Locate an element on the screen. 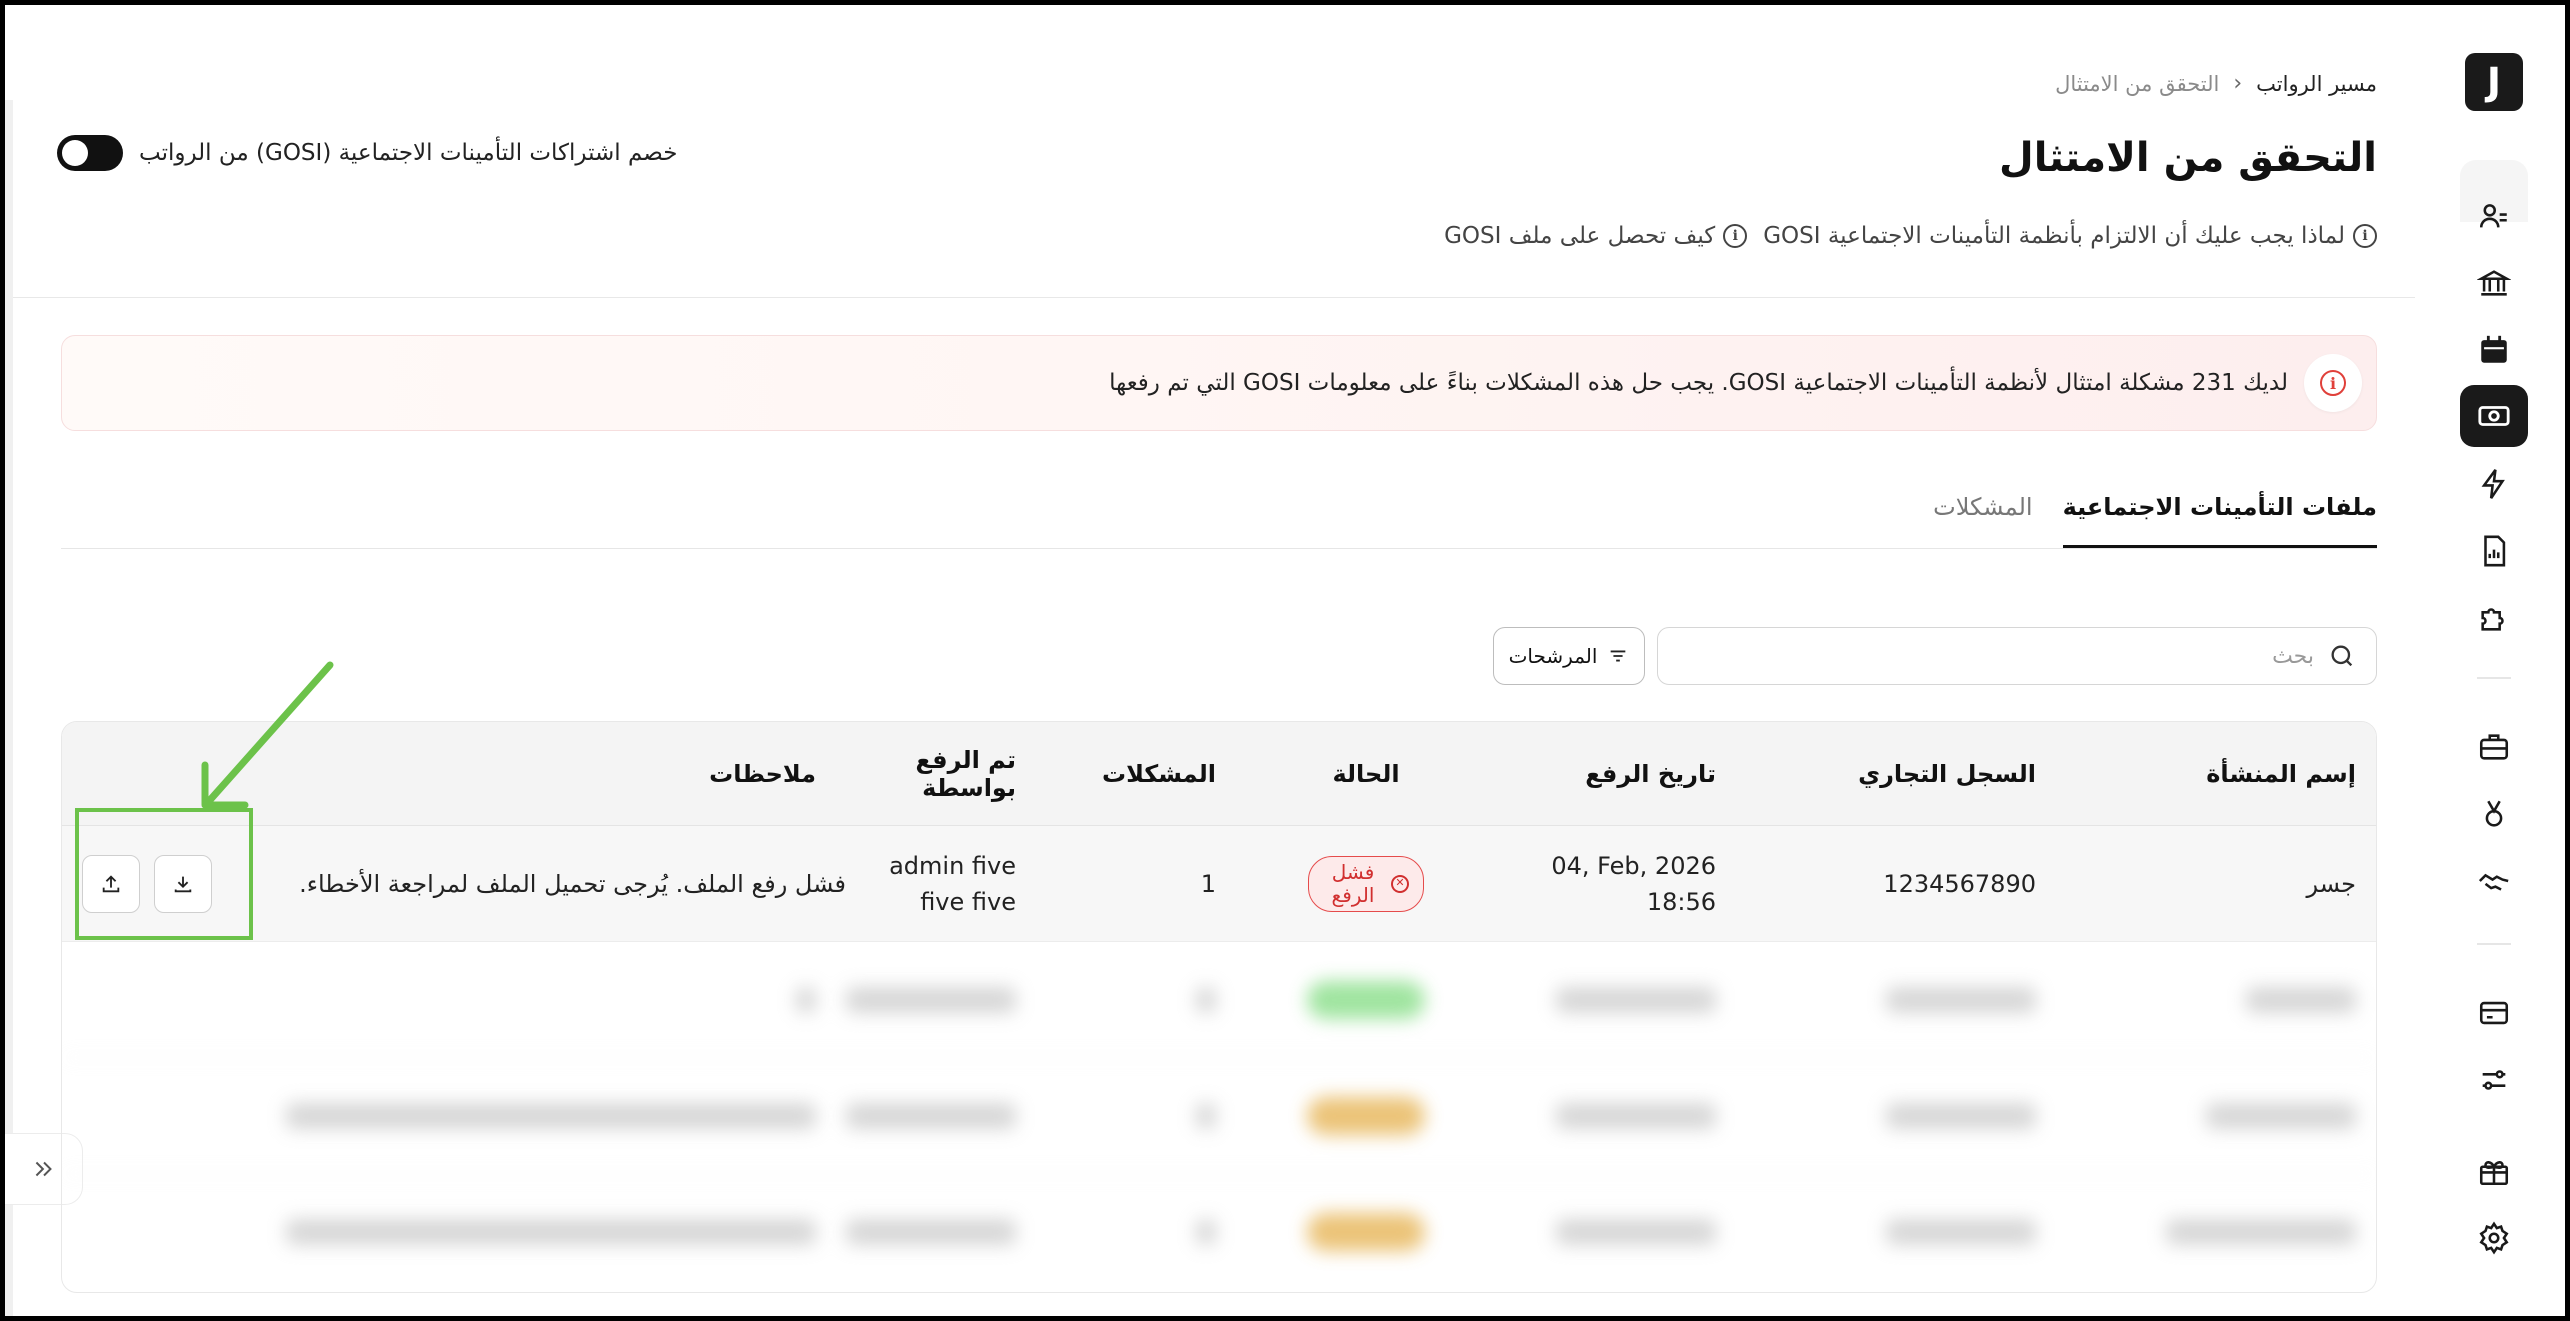 The image size is (2570, 1321). rail-calendar is located at coordinates (2494, 350).